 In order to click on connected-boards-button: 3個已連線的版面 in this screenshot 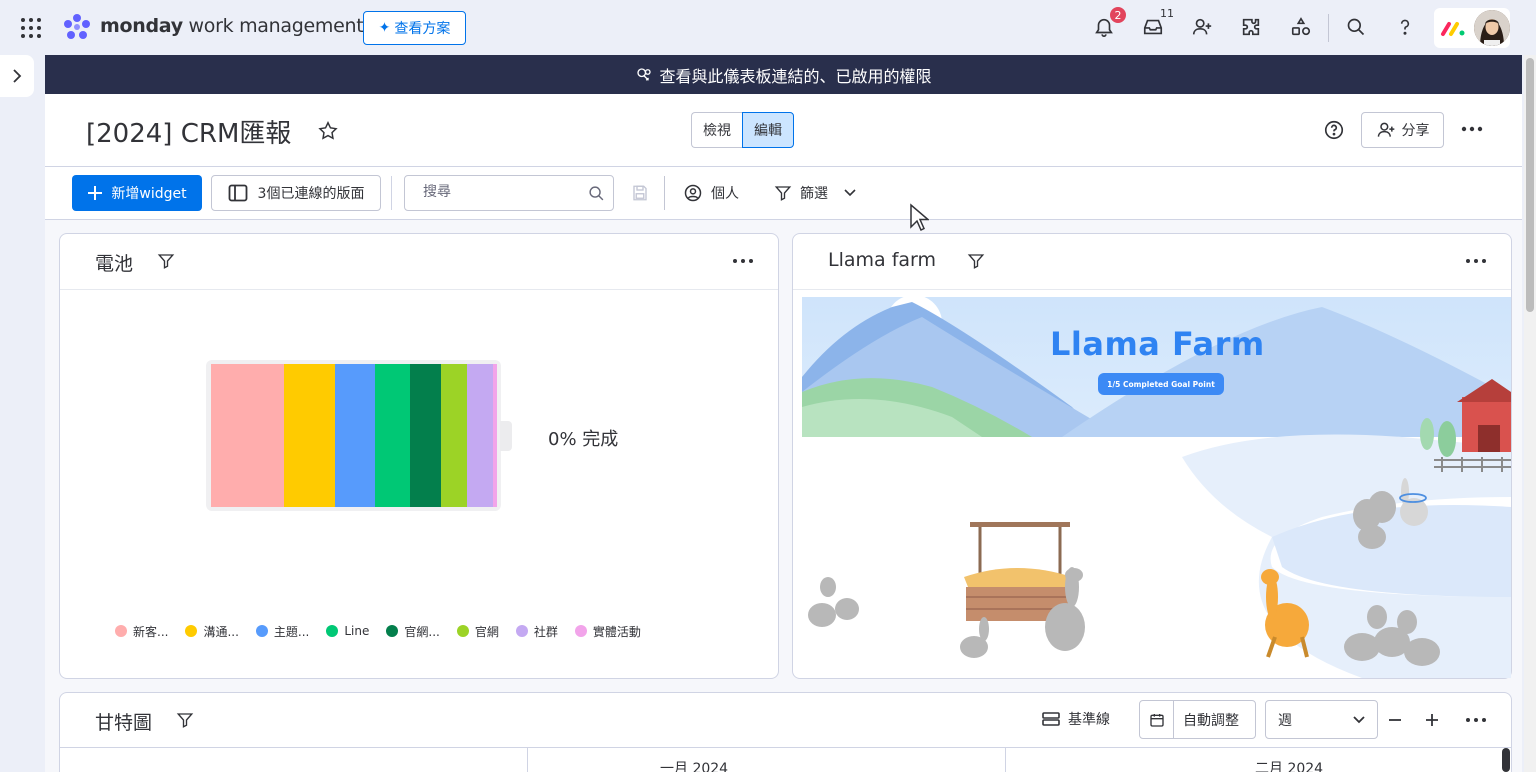, I will do `click(296, 193)`.